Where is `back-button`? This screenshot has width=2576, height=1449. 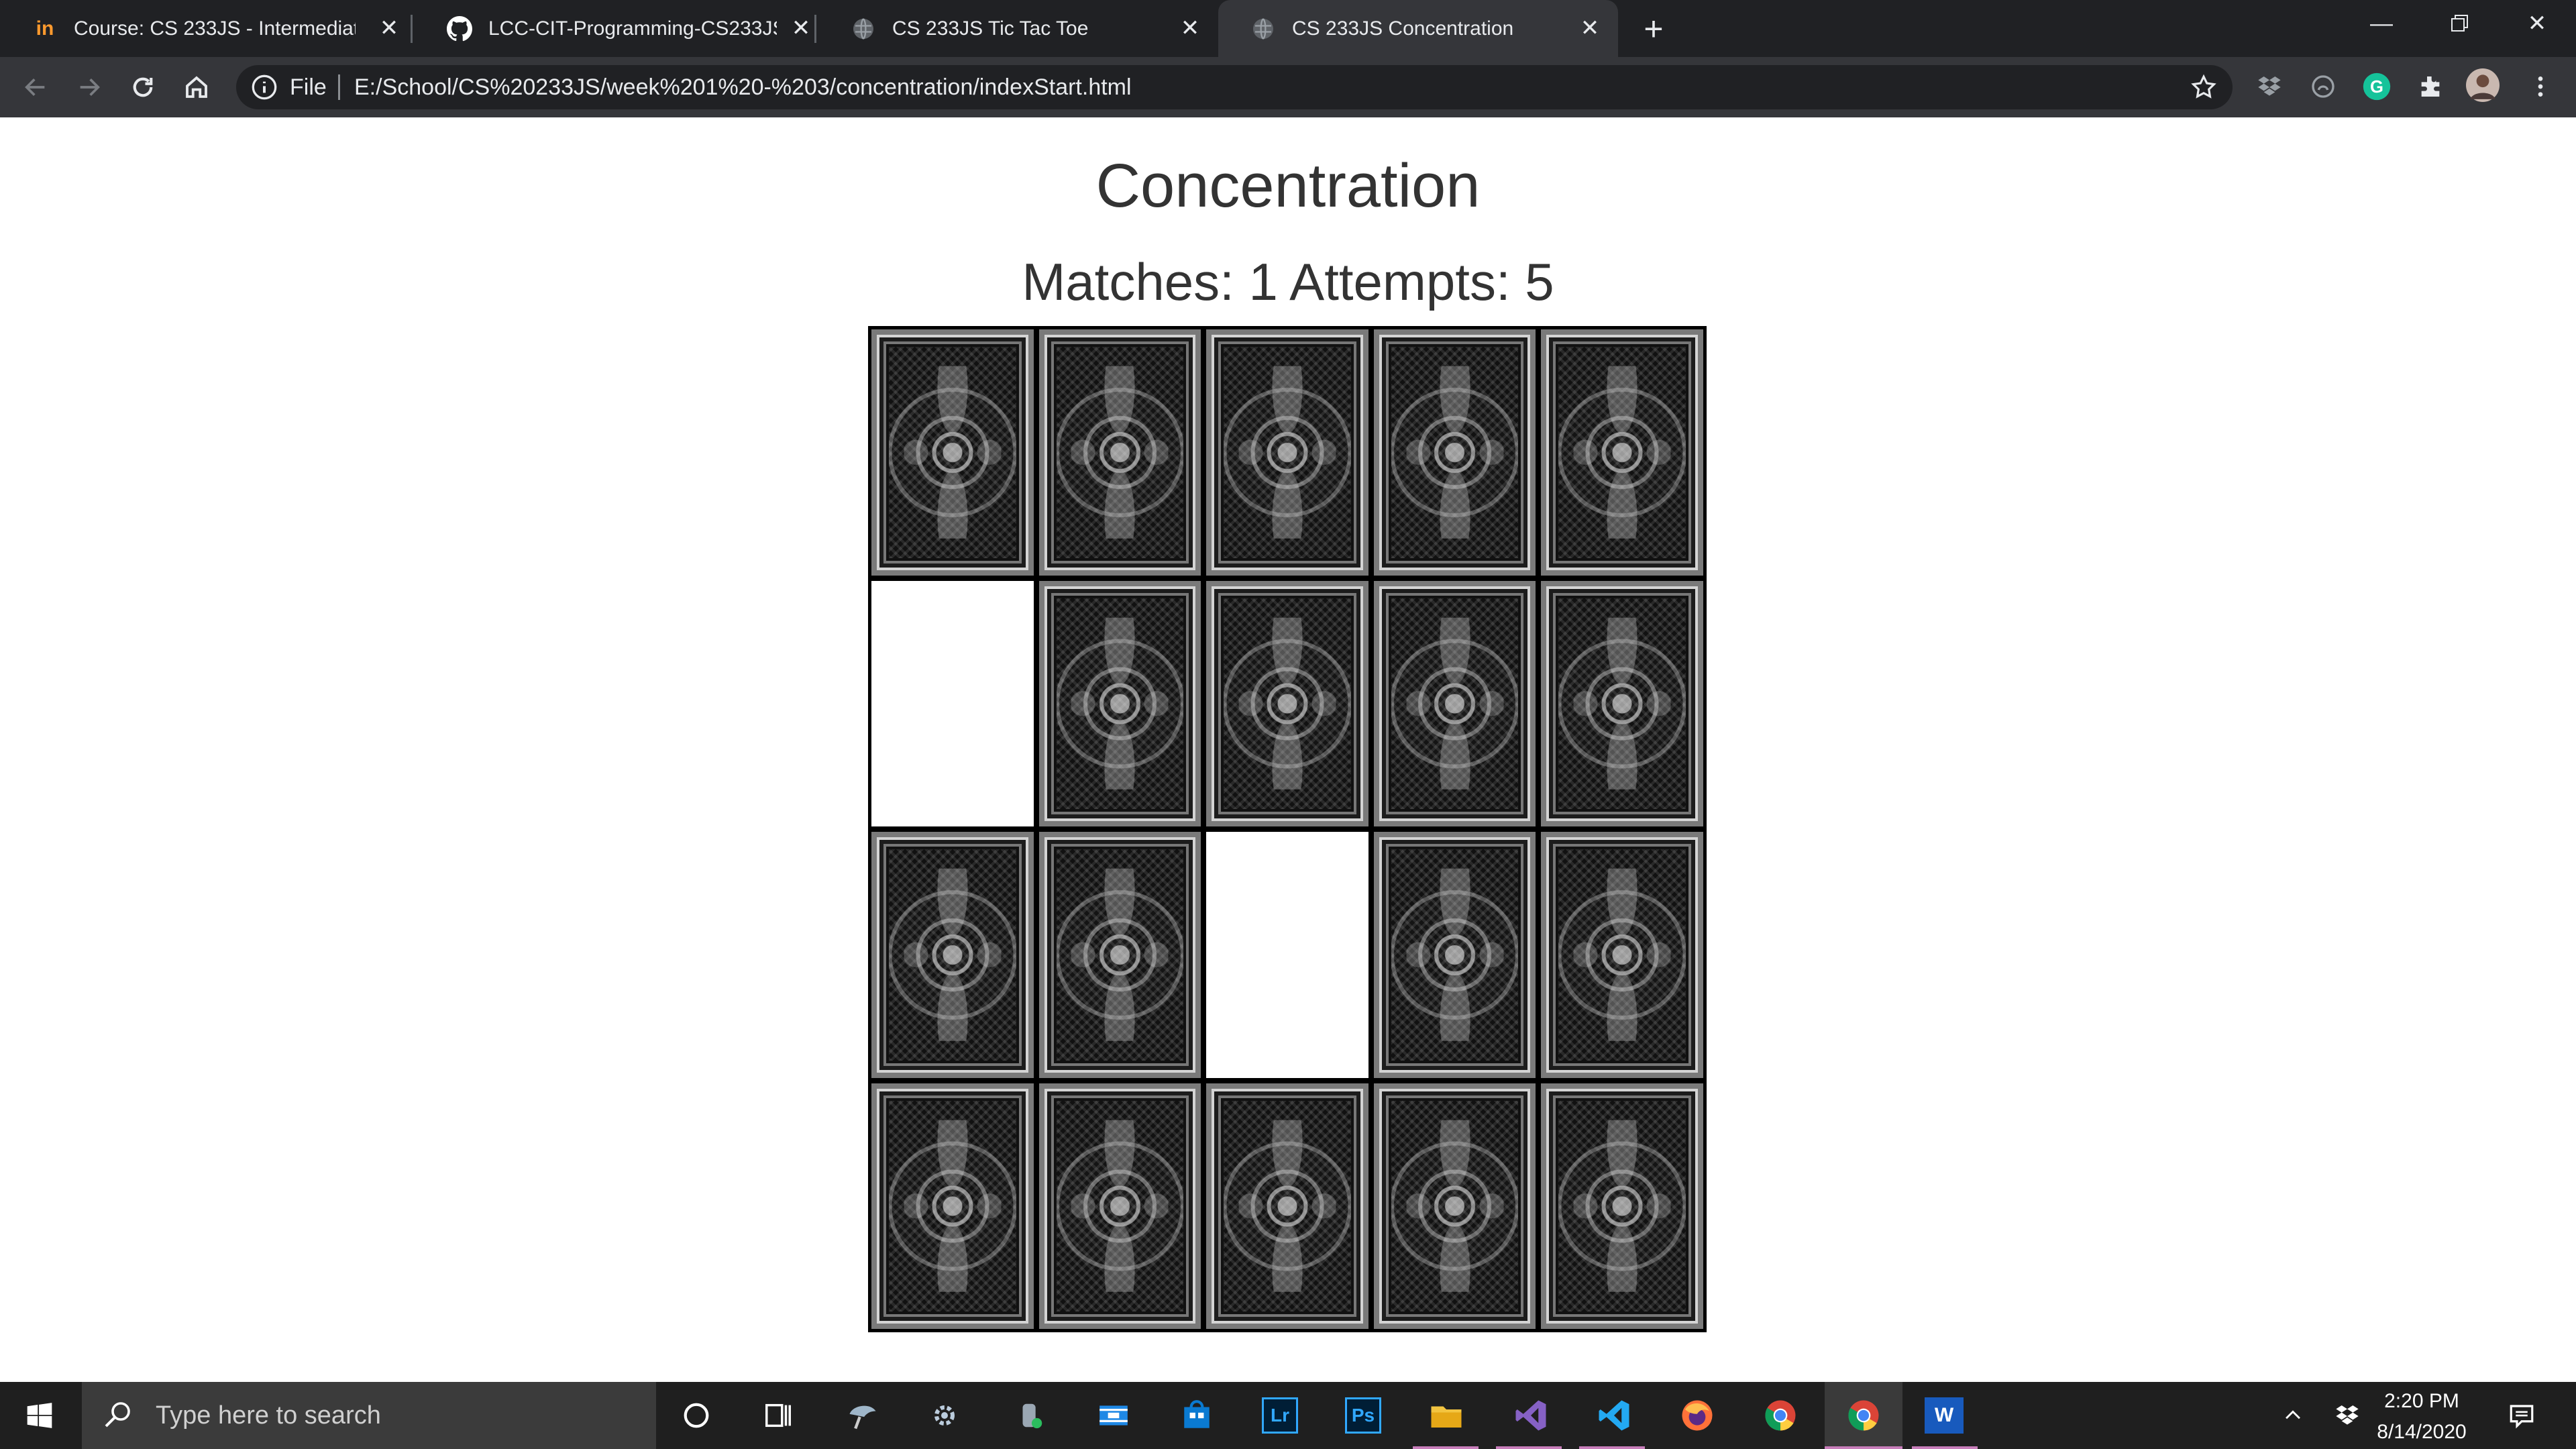
back-button is located at coordinates (35, 87).